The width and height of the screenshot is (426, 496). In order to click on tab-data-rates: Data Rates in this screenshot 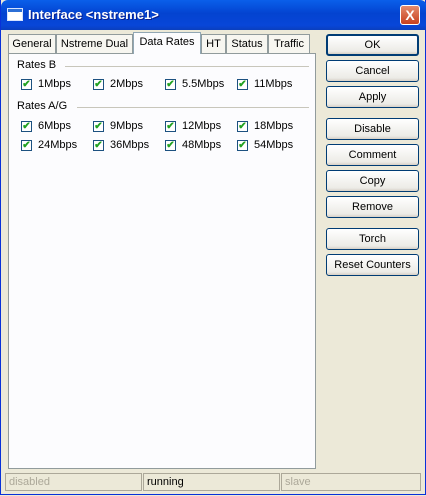, I will do `click(167, 43)`.